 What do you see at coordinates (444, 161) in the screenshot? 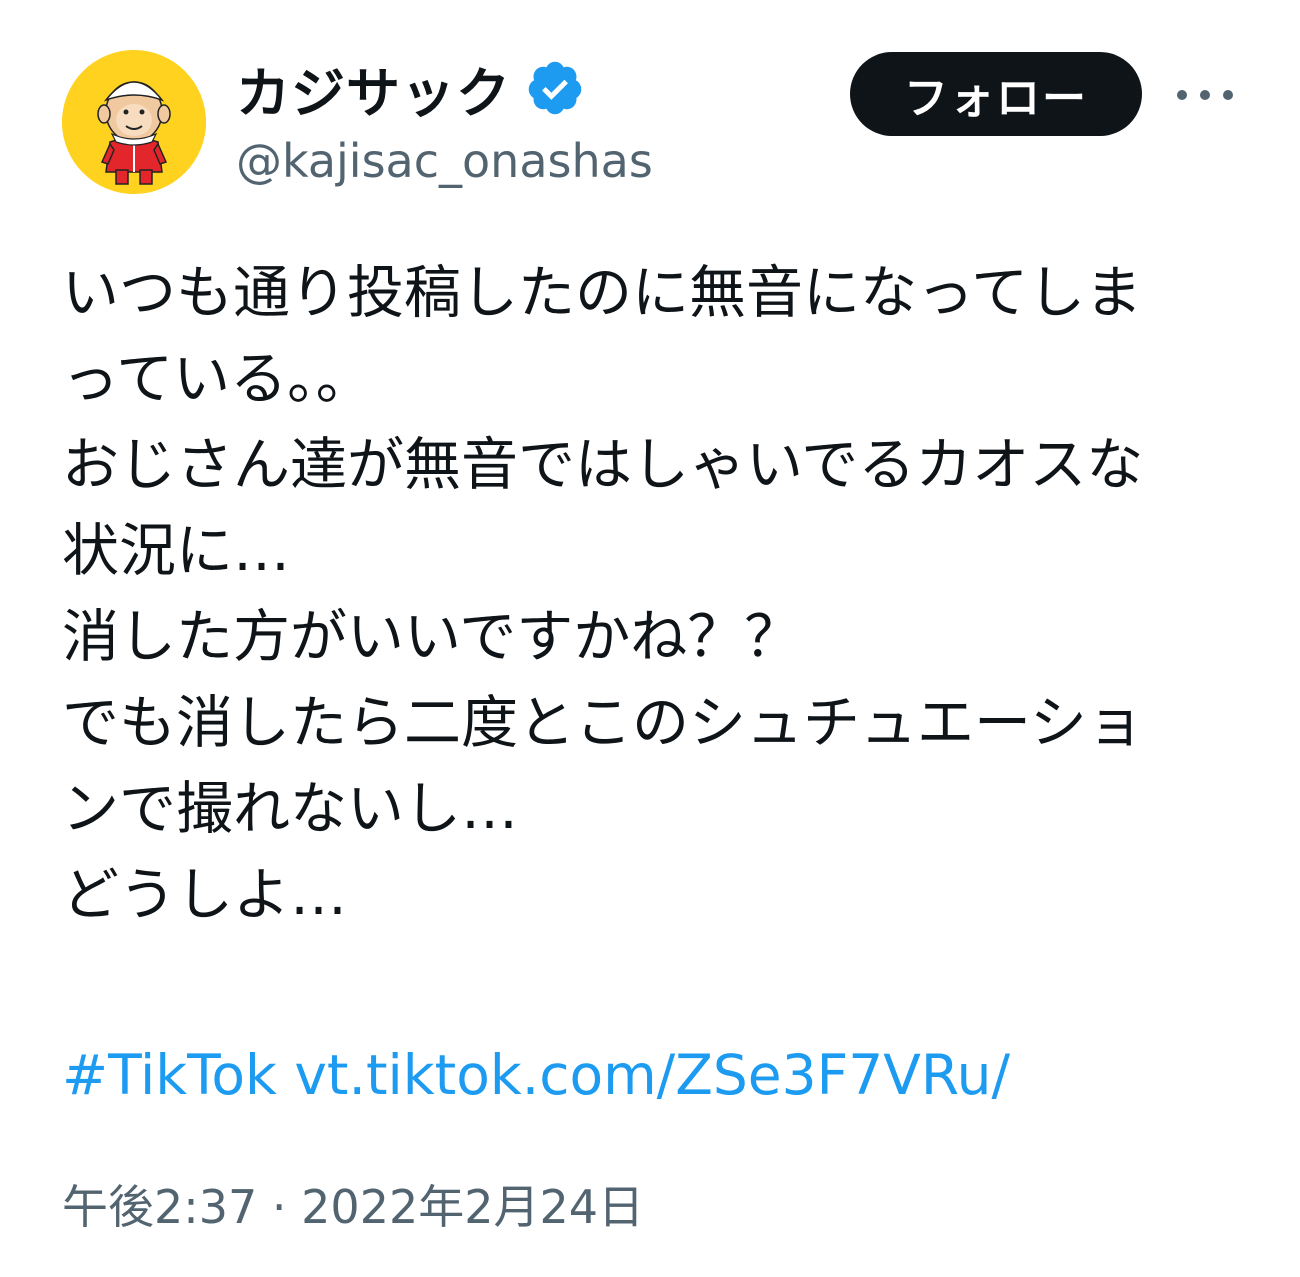
I see `user-handle: @kajisac_onashas` at bounding box center [444, 161].